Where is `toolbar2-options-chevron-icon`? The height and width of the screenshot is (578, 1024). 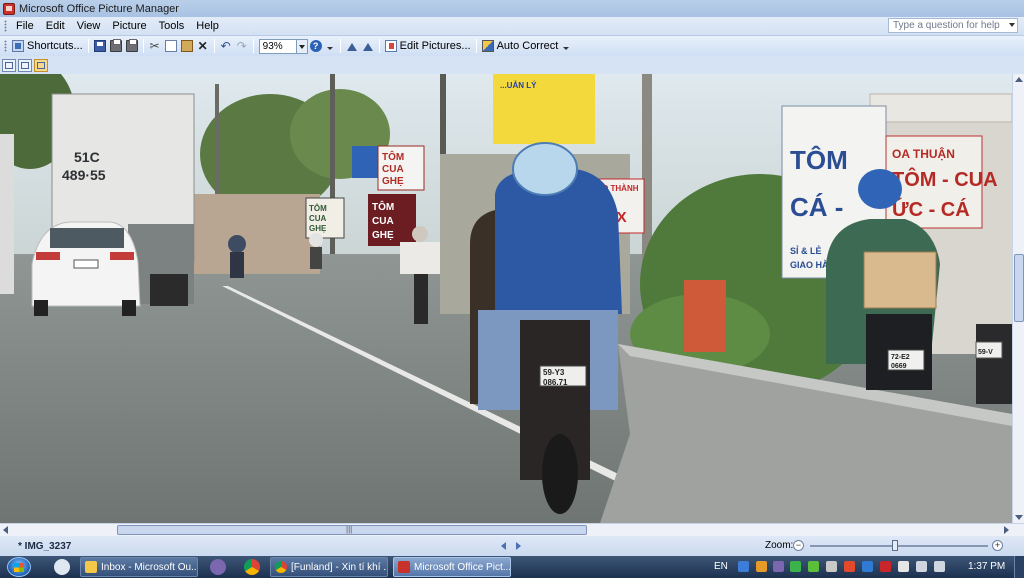
toolbar2-options-chevron-icon is located at coordinates (566, 46).